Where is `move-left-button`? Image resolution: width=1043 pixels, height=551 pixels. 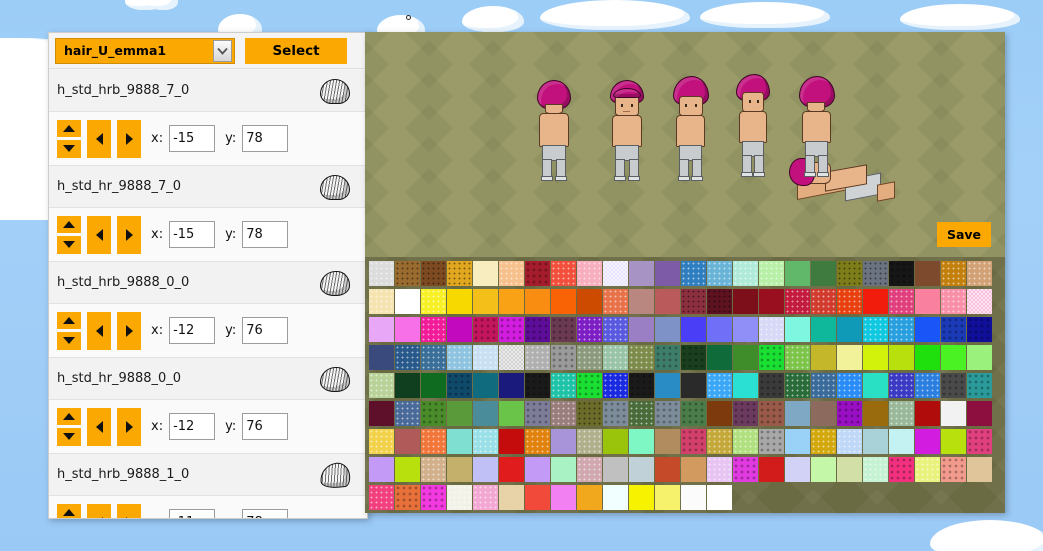 move-left-button is located at coordinates (99, 426).